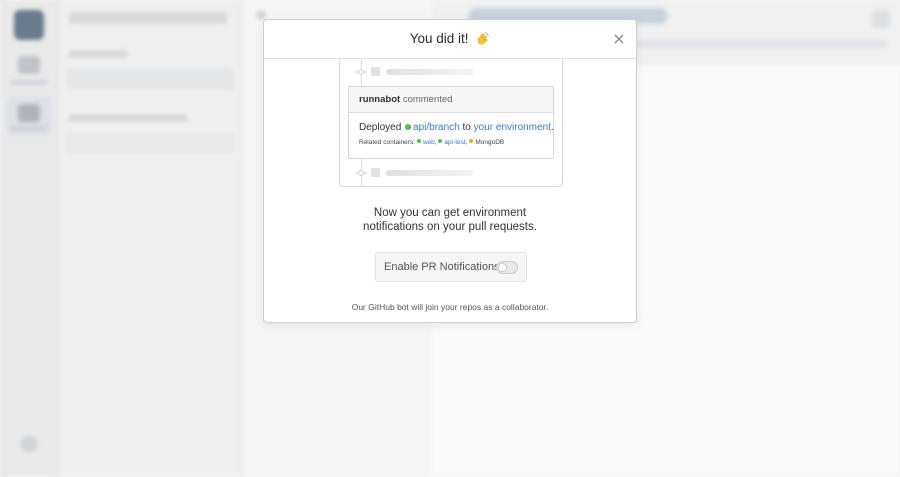  What do you see at coordinates (619, 39) in the screenshot?
I see `close-icon` at bounding box center [619, 39].